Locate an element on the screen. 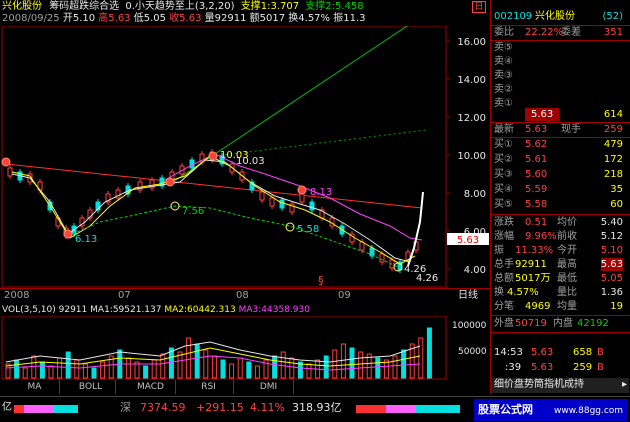  stat-row: 涨跌 0.51 均价 5.40 is located at coordinates (560, 222).